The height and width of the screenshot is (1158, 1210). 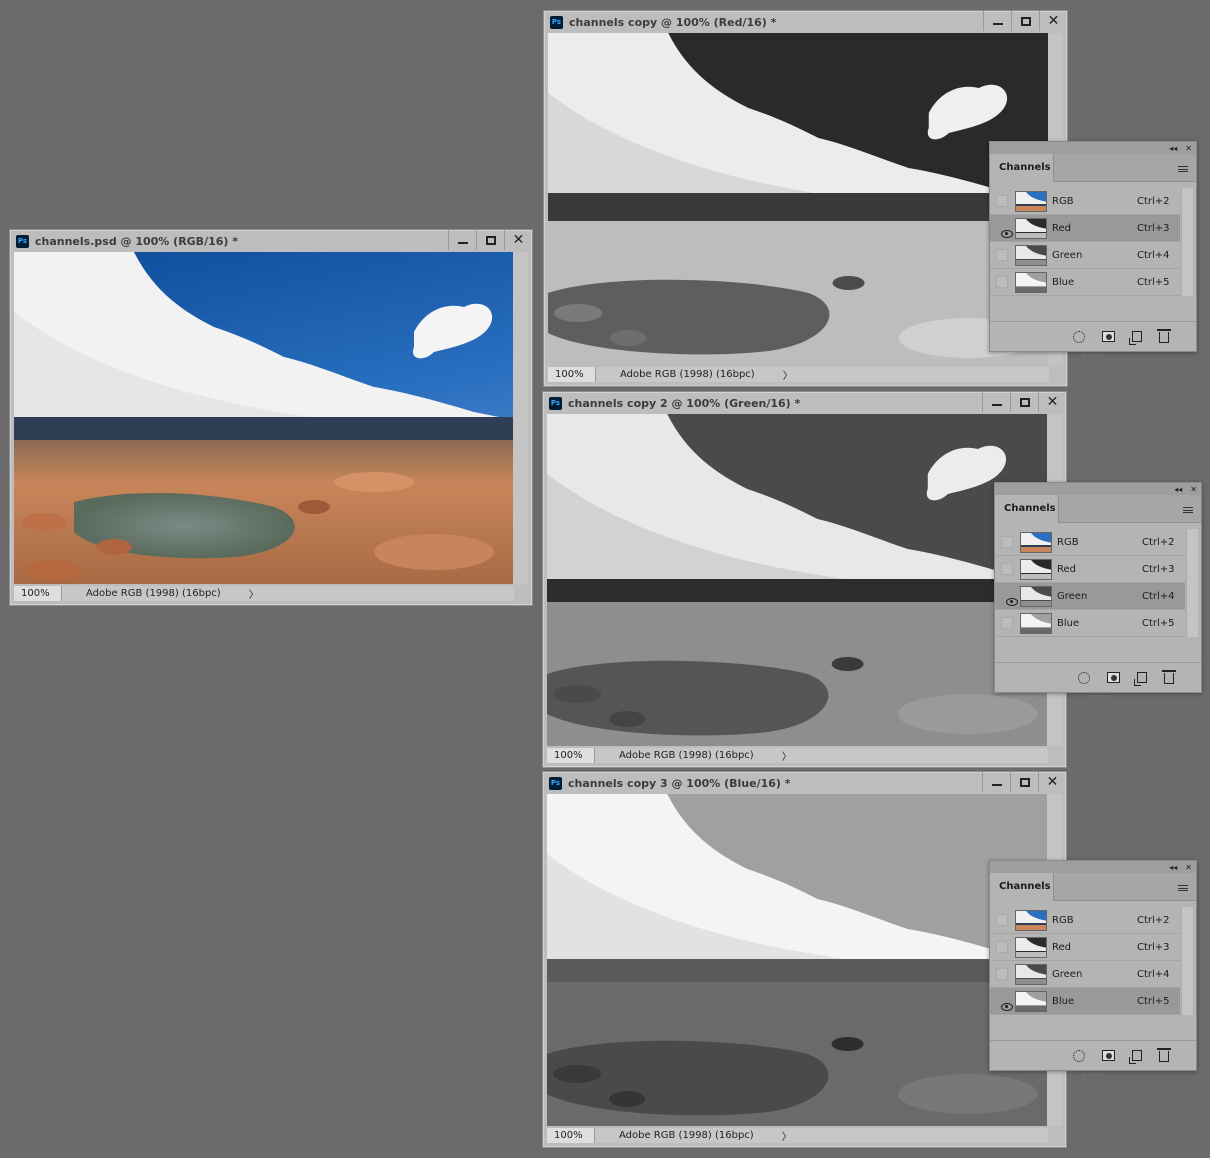 I want to click on channel-list: RGB Ctrl+2 Red Ctrl+3 Green Ctrl+4 Blue Ctrl+5, so click(x=1085, y=242).